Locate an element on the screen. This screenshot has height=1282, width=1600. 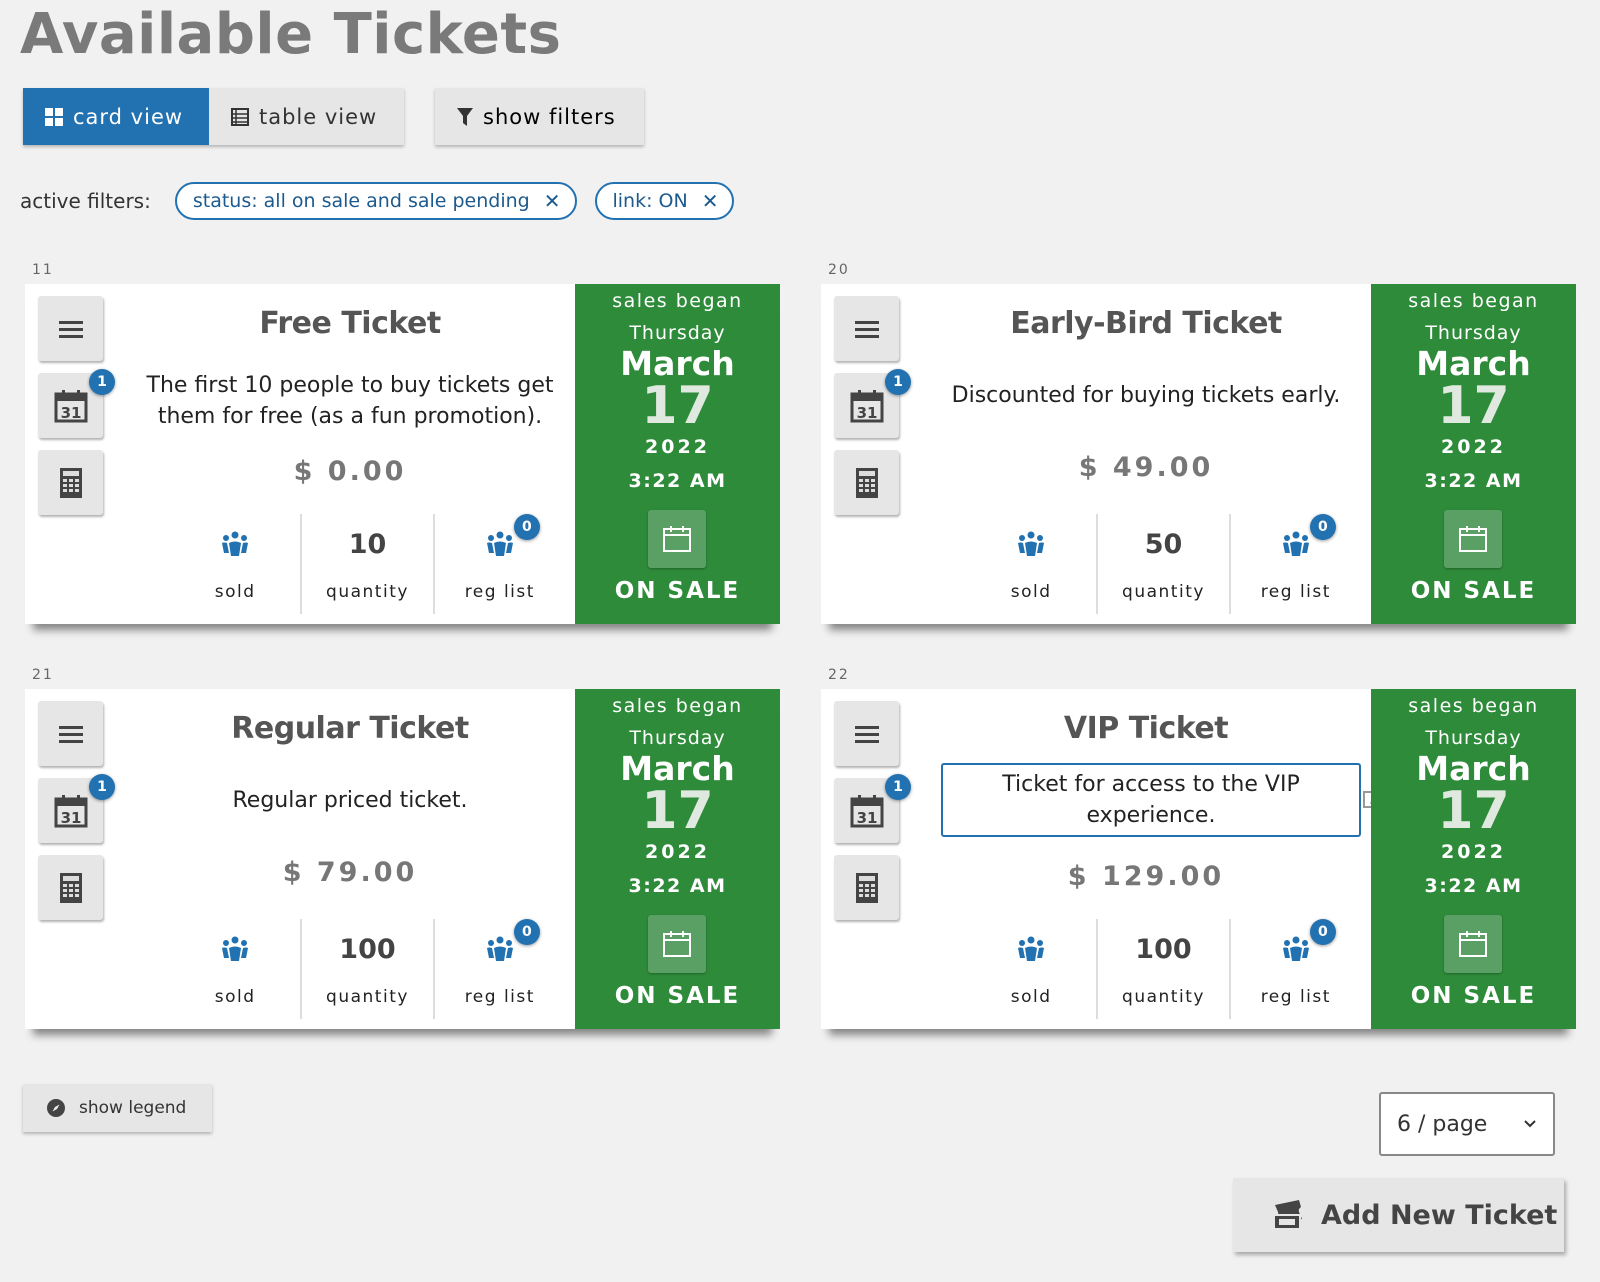
add-new-ticket-button: Add New Ticket is located at coordinates (1398, 1215).